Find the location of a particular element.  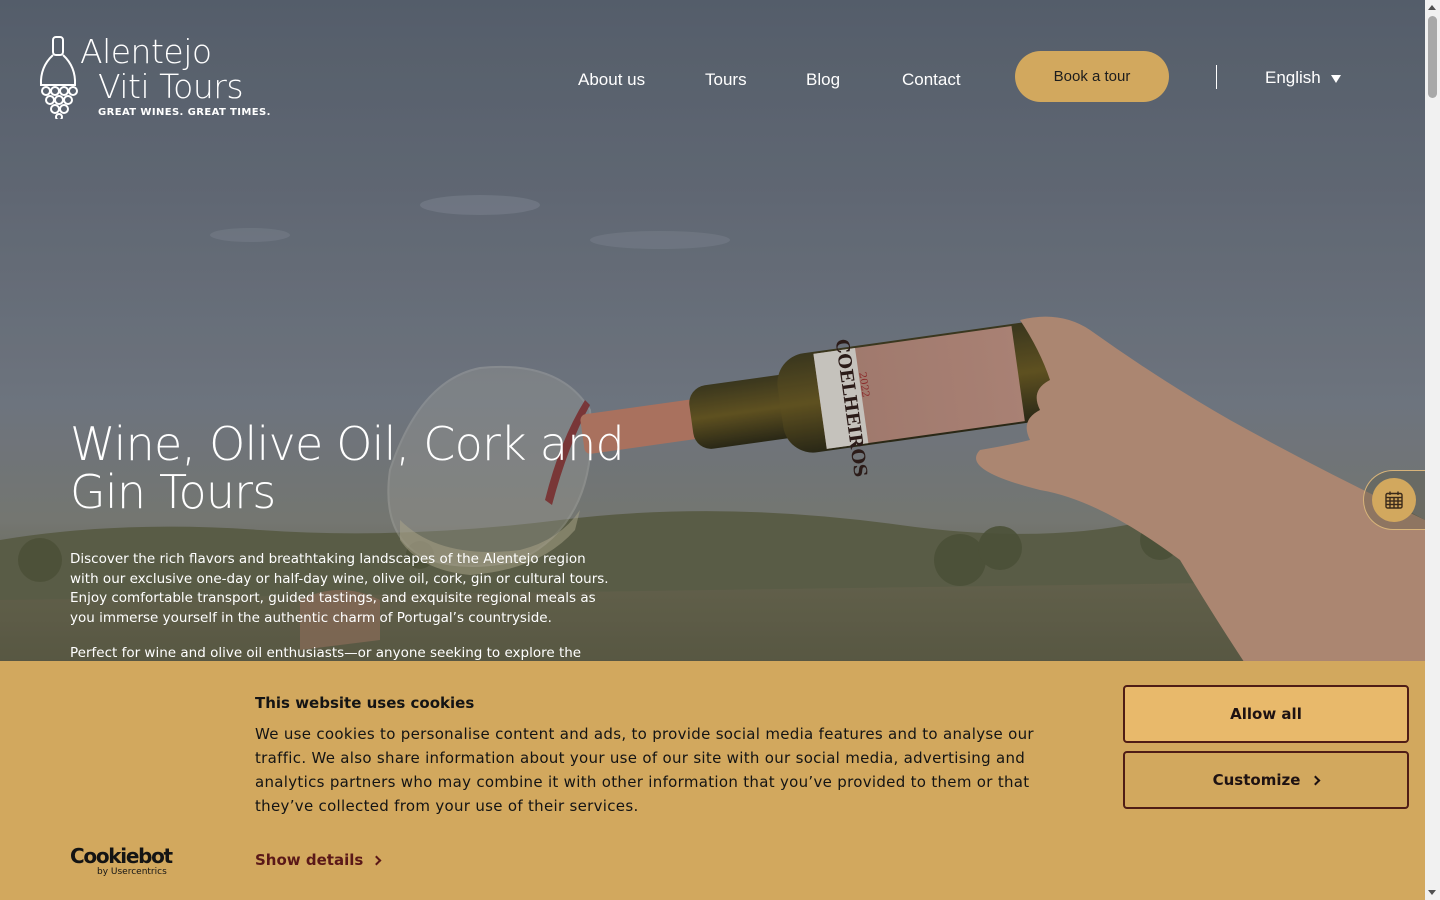

scroll-thumb is located at coordinates (1432, 57).